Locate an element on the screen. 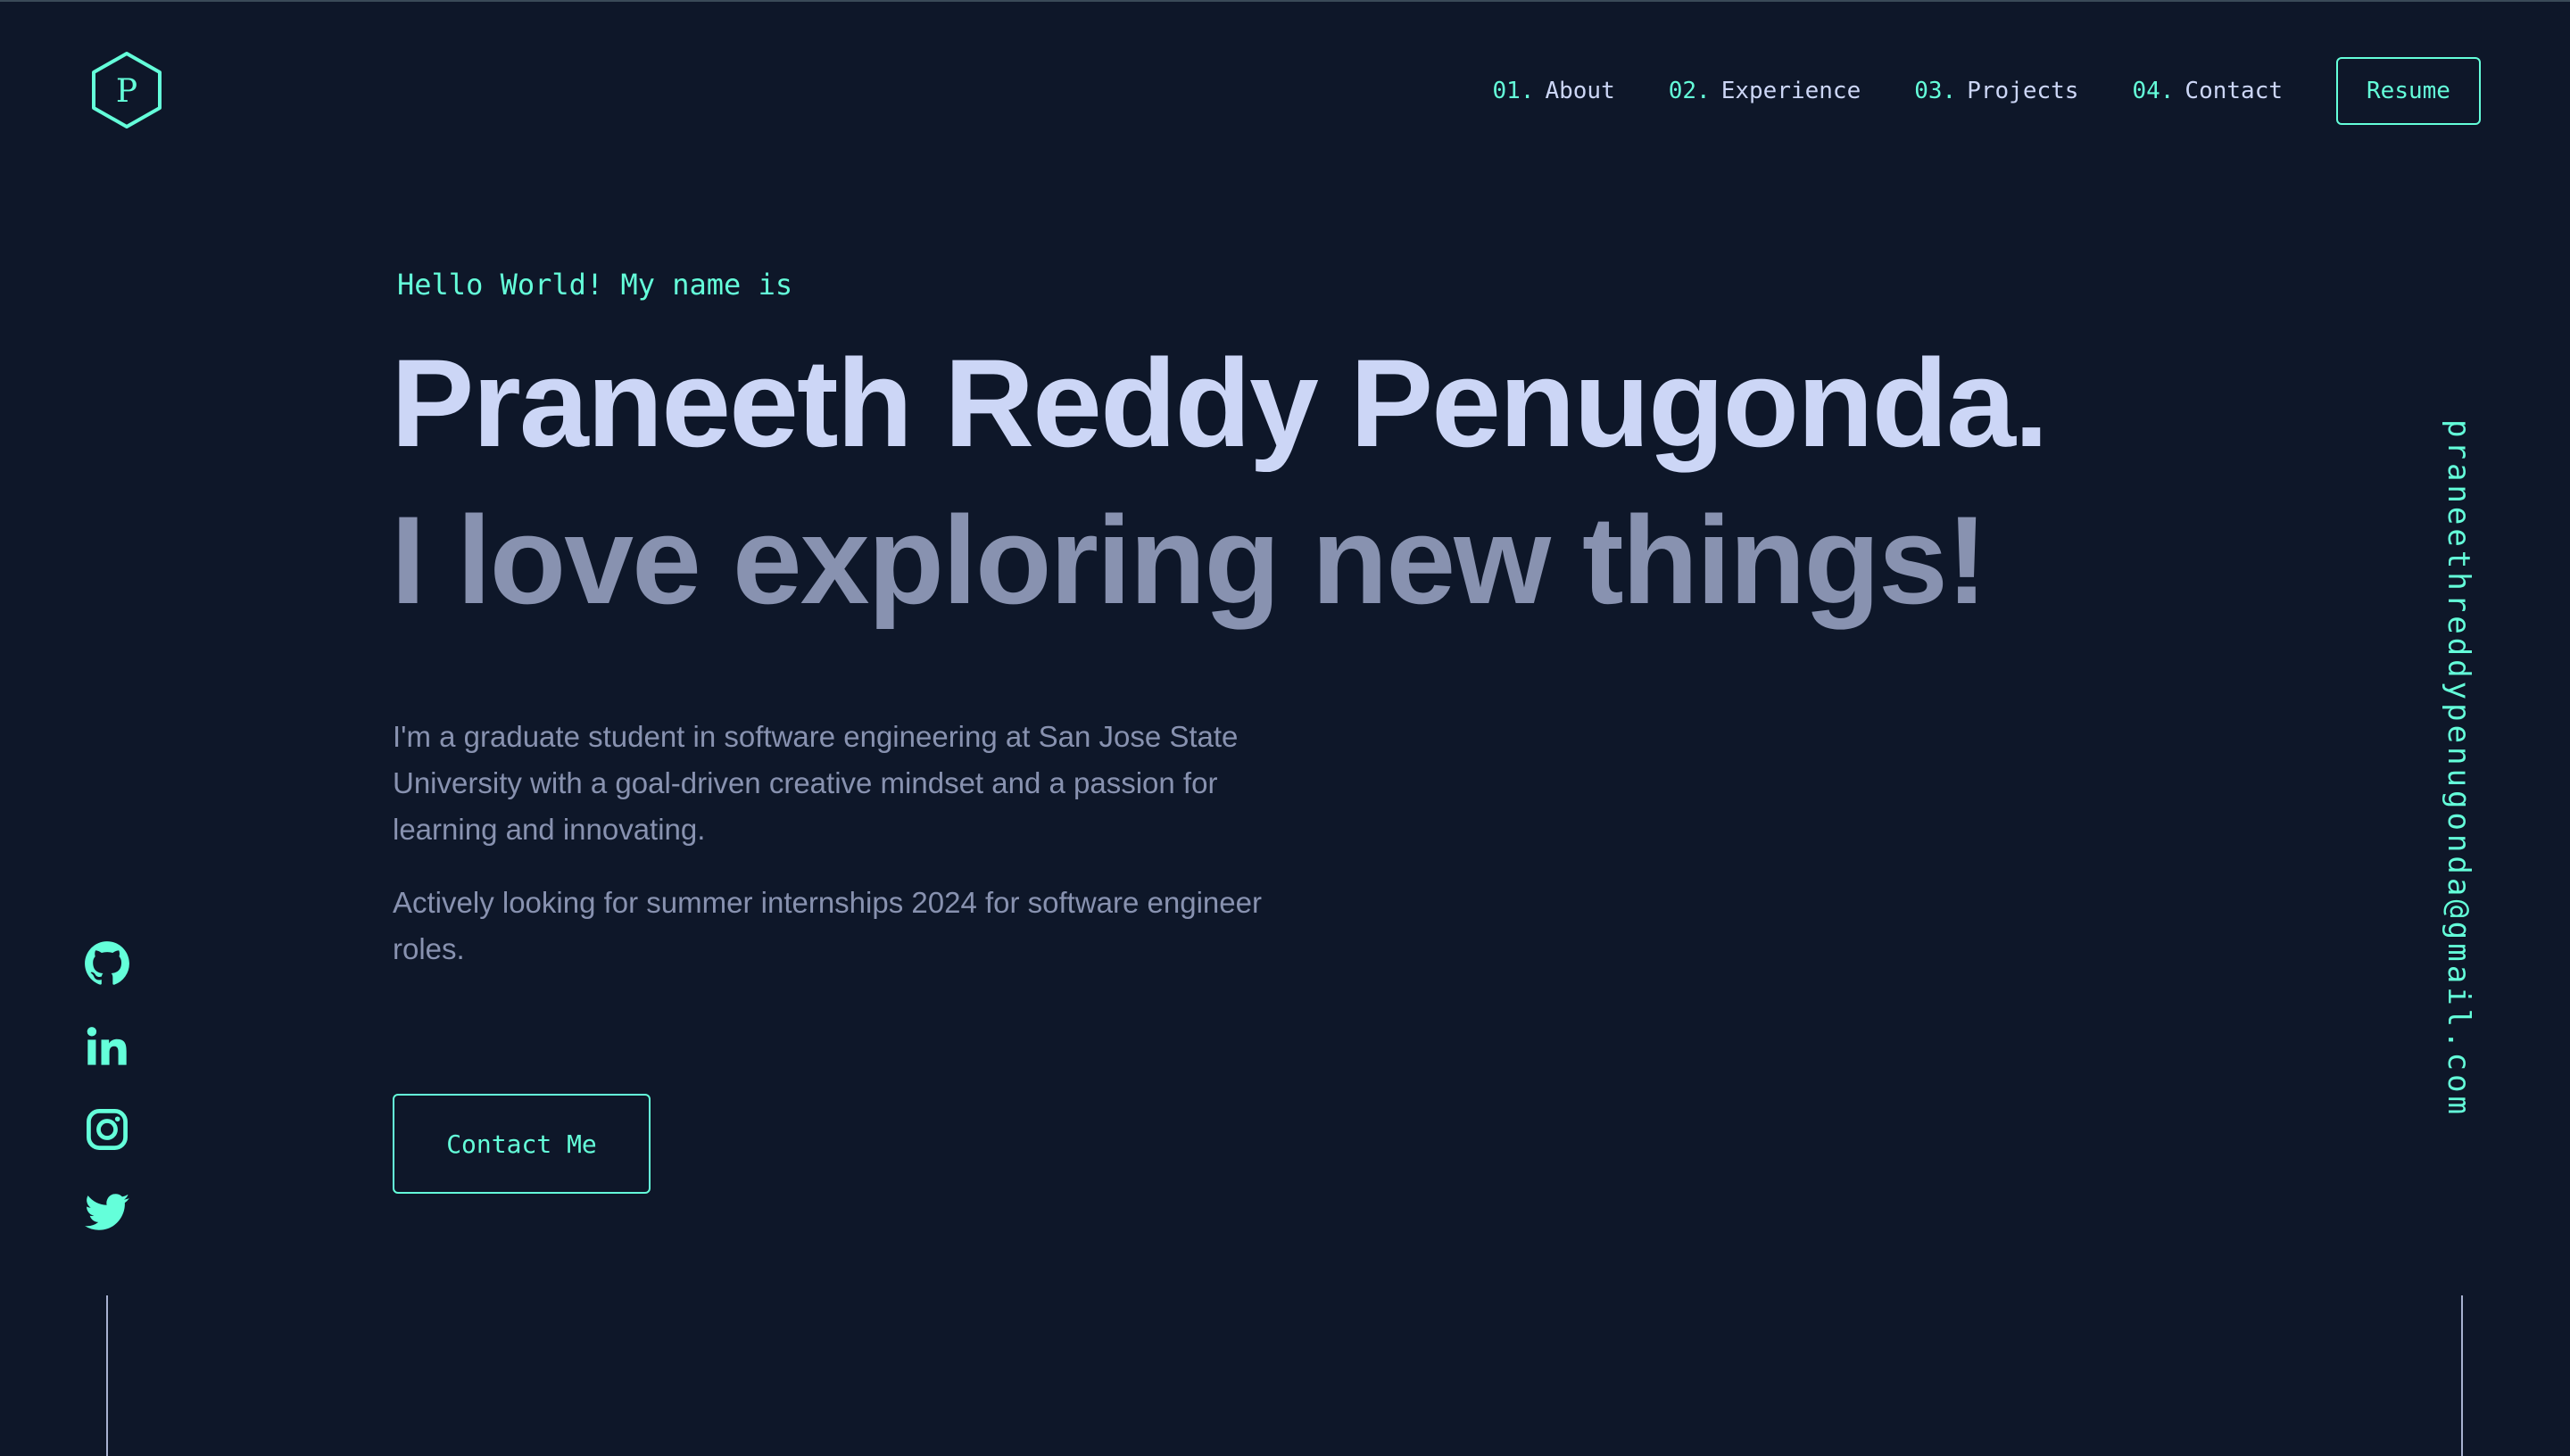 The image size is (2570, 1456). nav-number: 01. is located at coordinates (1514, 91).